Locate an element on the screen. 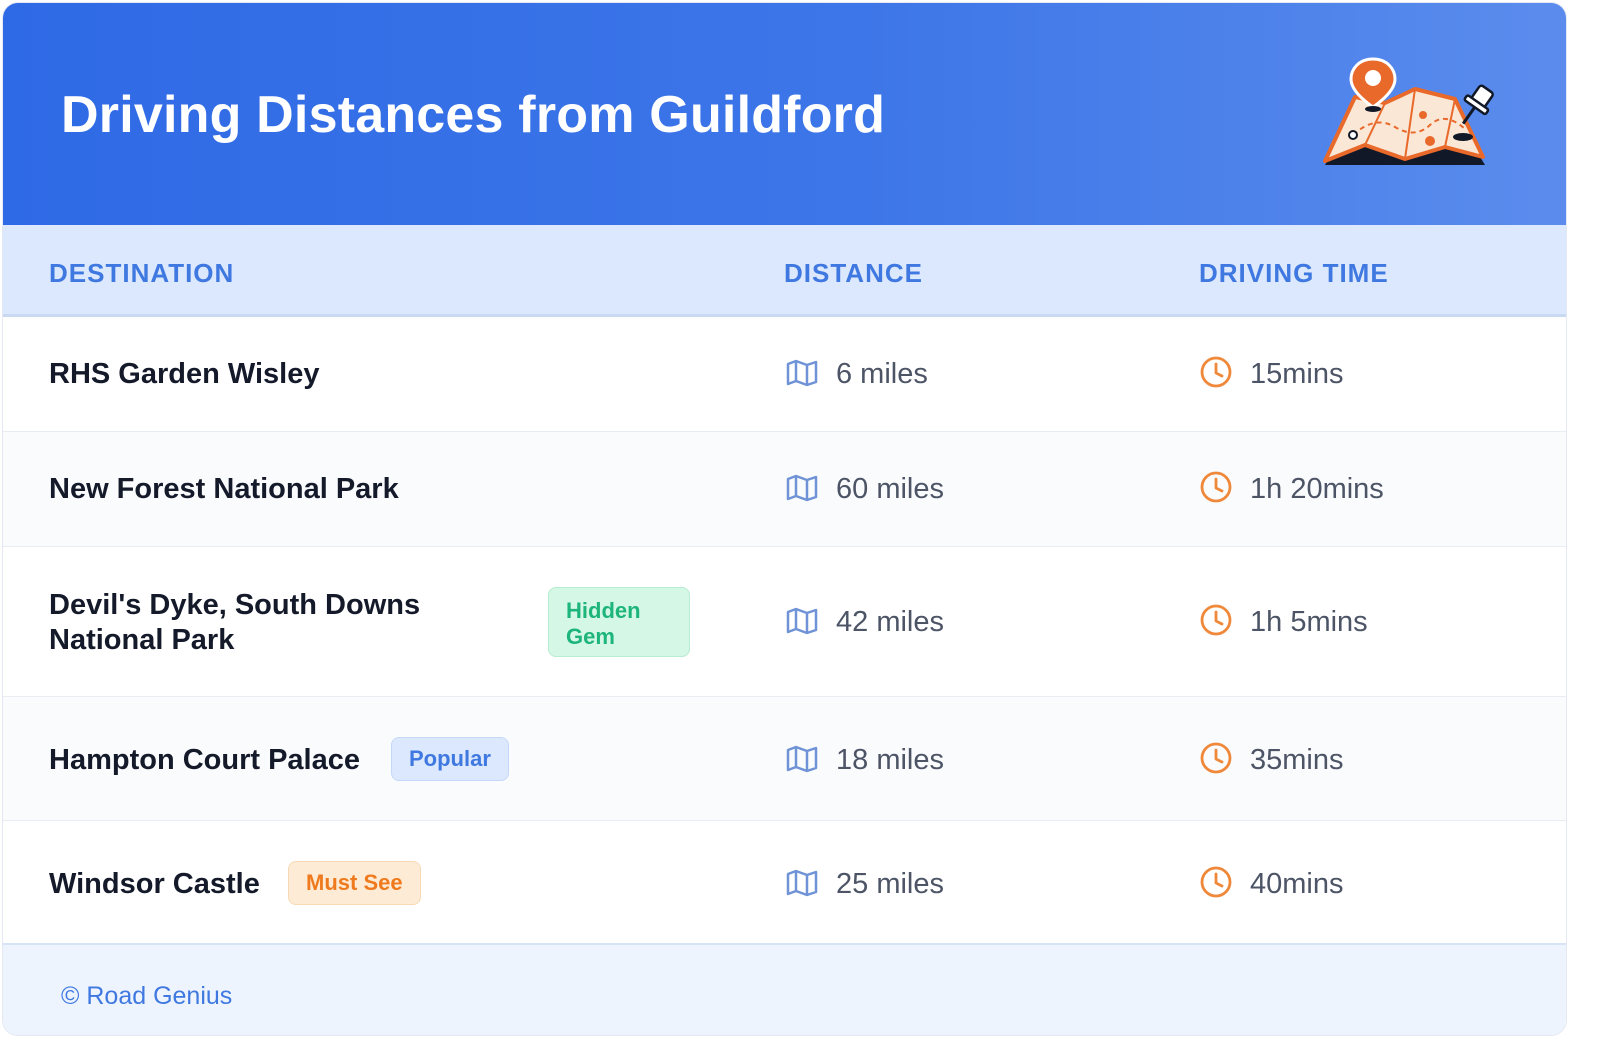 This screenshot has width=1604, height=1062. distance-value: 60 miles is located at coordinates (890, 489).